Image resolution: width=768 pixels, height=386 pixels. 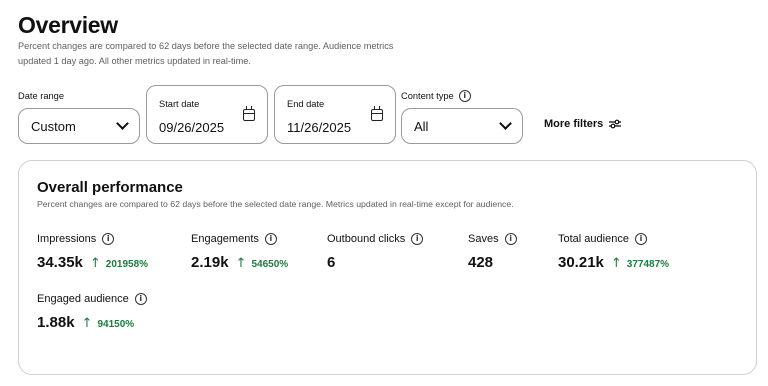 I want to click on metric-value: 6, so click(x=331, y=262).